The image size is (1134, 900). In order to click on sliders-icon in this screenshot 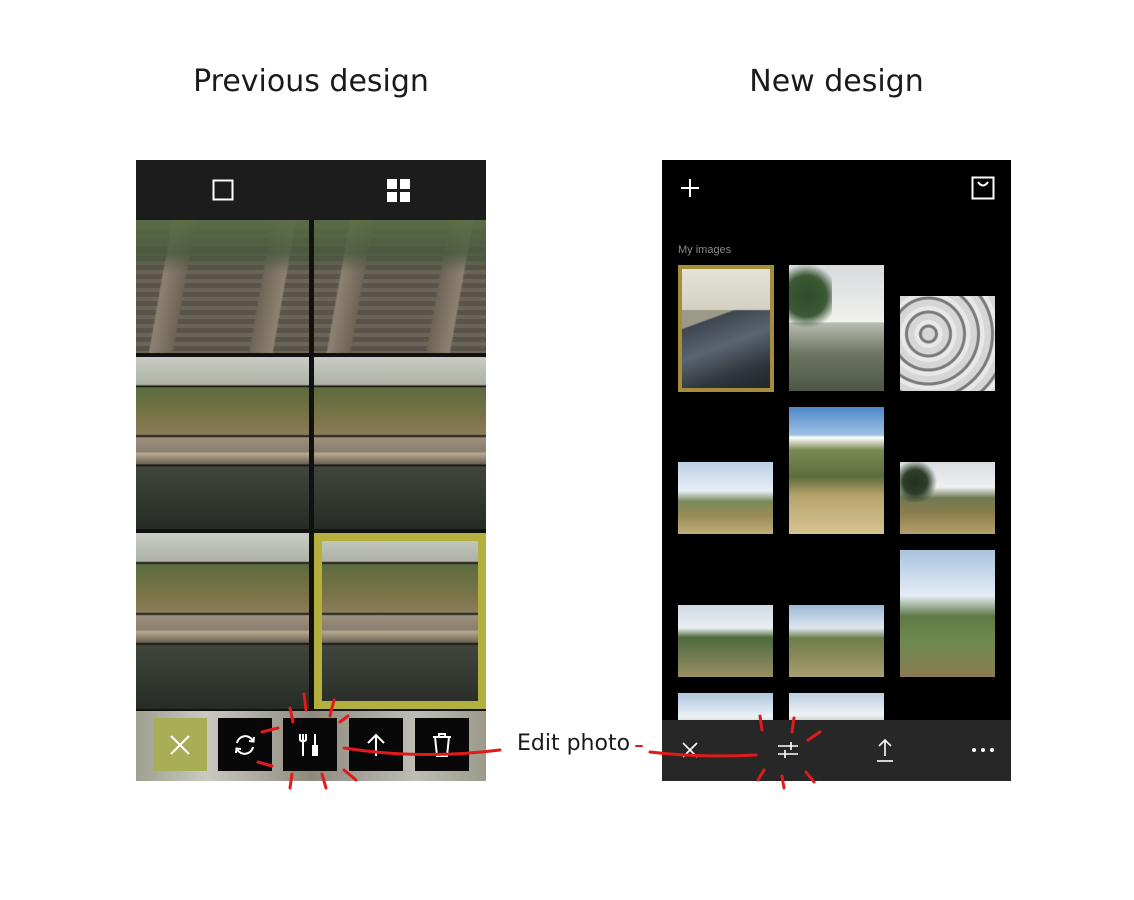, I will do `click(788, 750)`.